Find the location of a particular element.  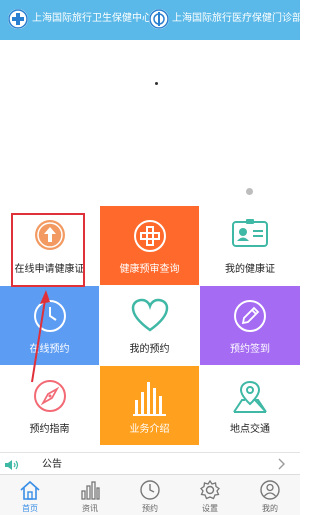

tile-label: 我的预约 is located at coordinates (149, 349).